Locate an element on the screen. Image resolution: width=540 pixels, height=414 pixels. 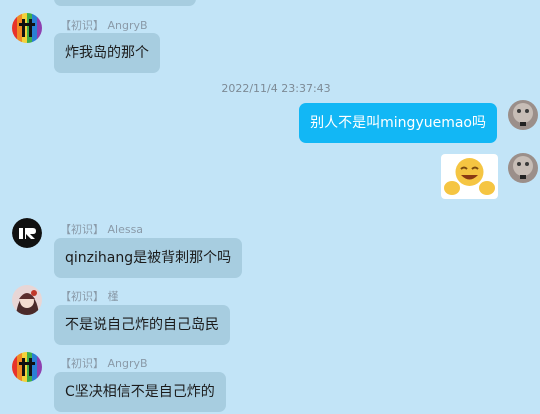
message-text: 不是说自己炸的自己岛民 is located at coordinates (142, 325).